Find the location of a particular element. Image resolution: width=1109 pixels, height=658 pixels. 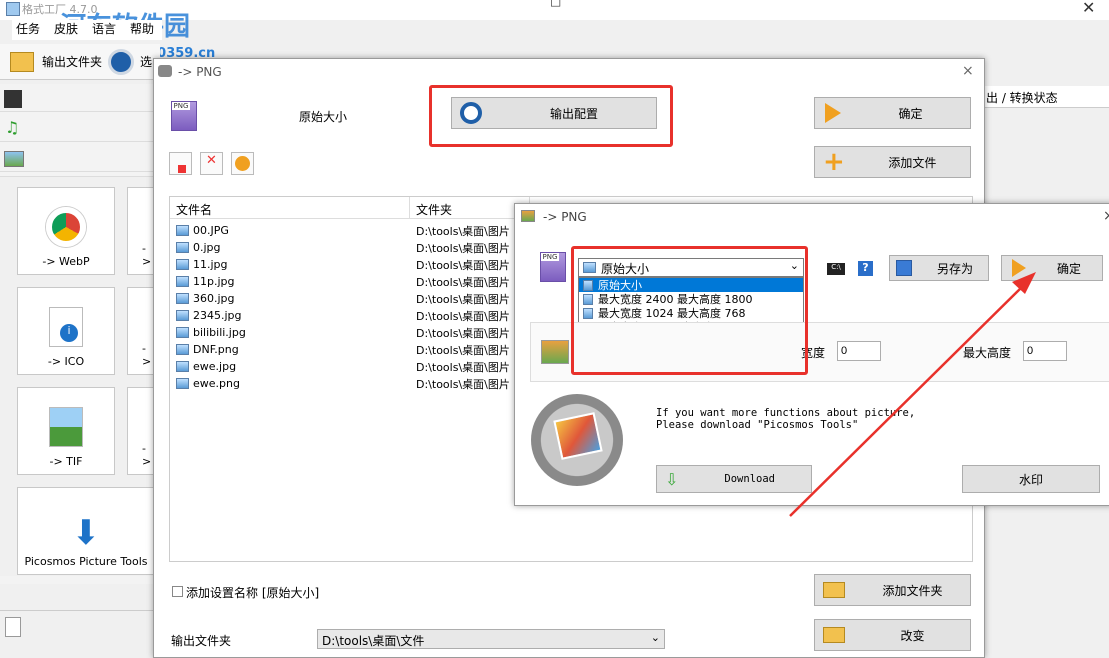

arrow-line is located at coordinates (908, 399).